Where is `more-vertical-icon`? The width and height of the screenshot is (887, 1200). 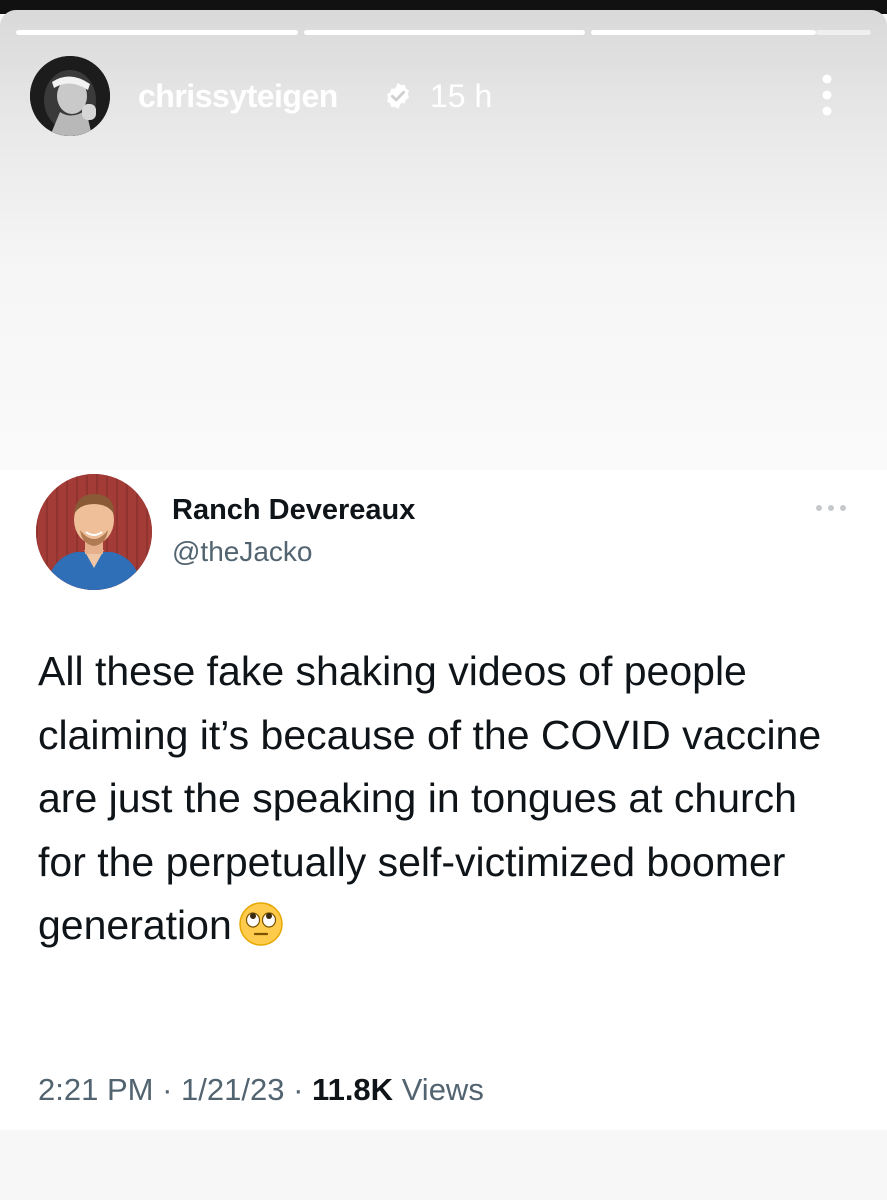 more-vertical-icon is located at coordinates (827, 95).